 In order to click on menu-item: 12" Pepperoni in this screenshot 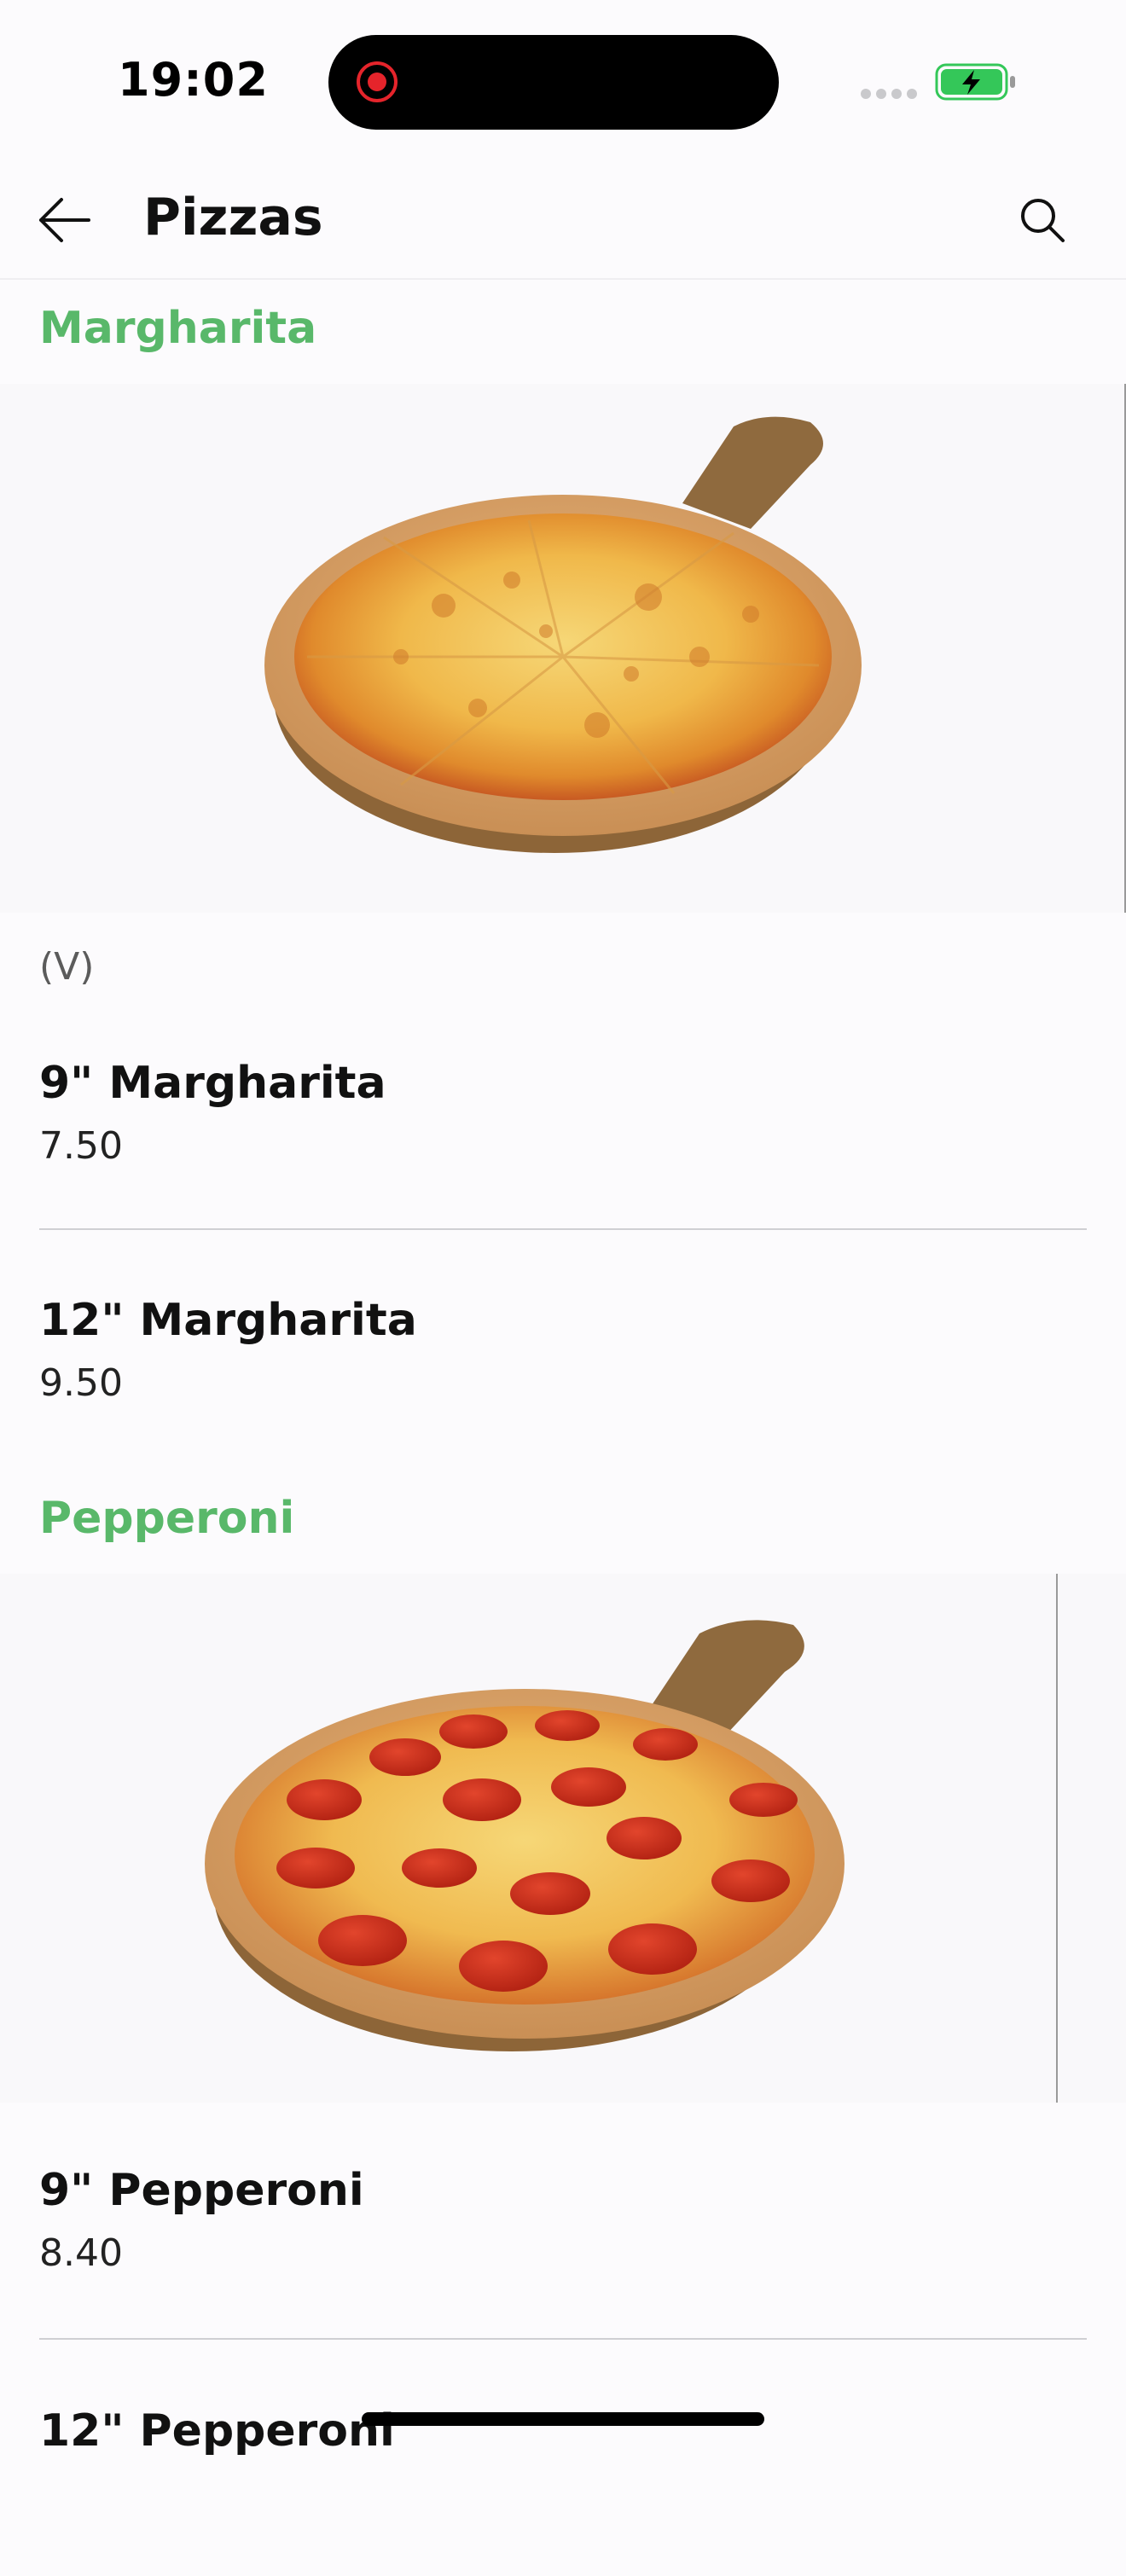, I will do `click(563, 2490)`.